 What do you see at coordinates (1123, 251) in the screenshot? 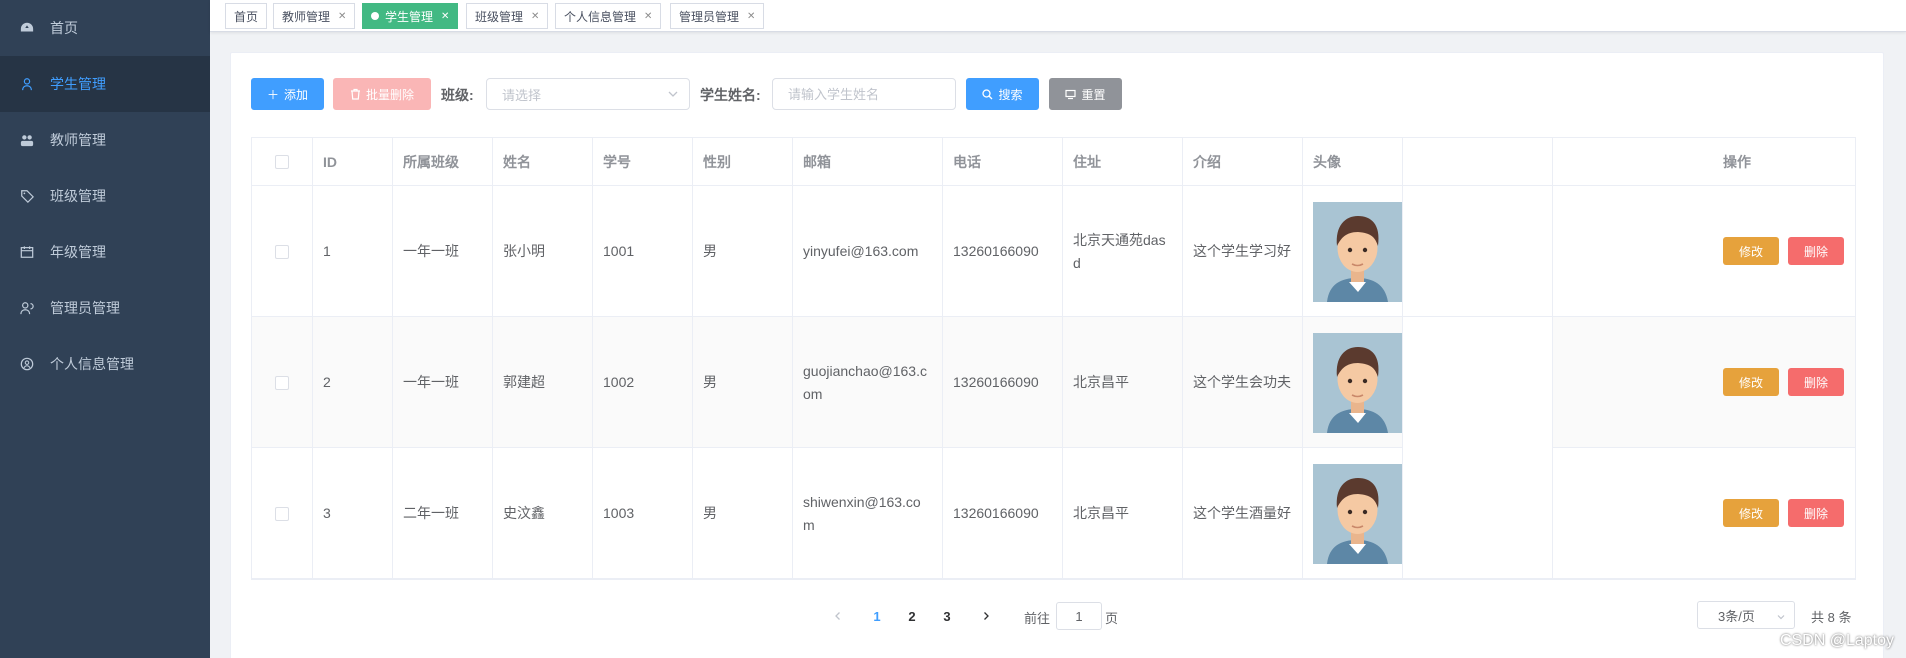
I see `cell-address: 北京天通苑dasd` at bounding box center [1123, 251].